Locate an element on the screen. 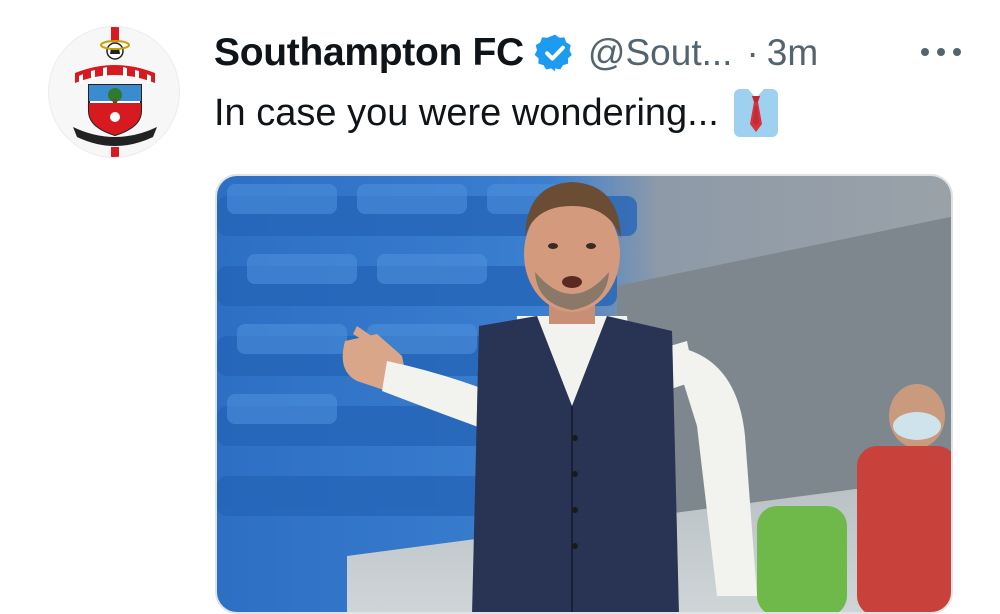 Image resolution: width=1000 pixels, height=614 pixels. timestamp: 3m is located at coordinates (792, 53).